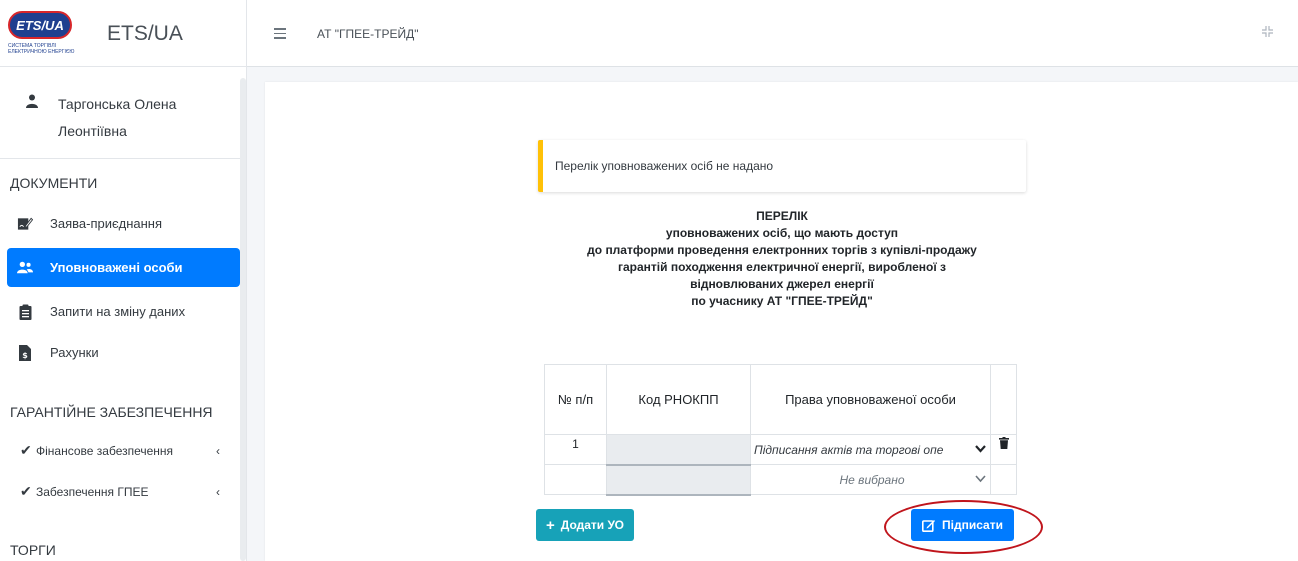 The width and height of the screenshot is (1298, 561). I want to click on sidebar-item-gpee-guarantee: ✔ Забезпечення ГПЕЕ ‹, so click(120, 491).